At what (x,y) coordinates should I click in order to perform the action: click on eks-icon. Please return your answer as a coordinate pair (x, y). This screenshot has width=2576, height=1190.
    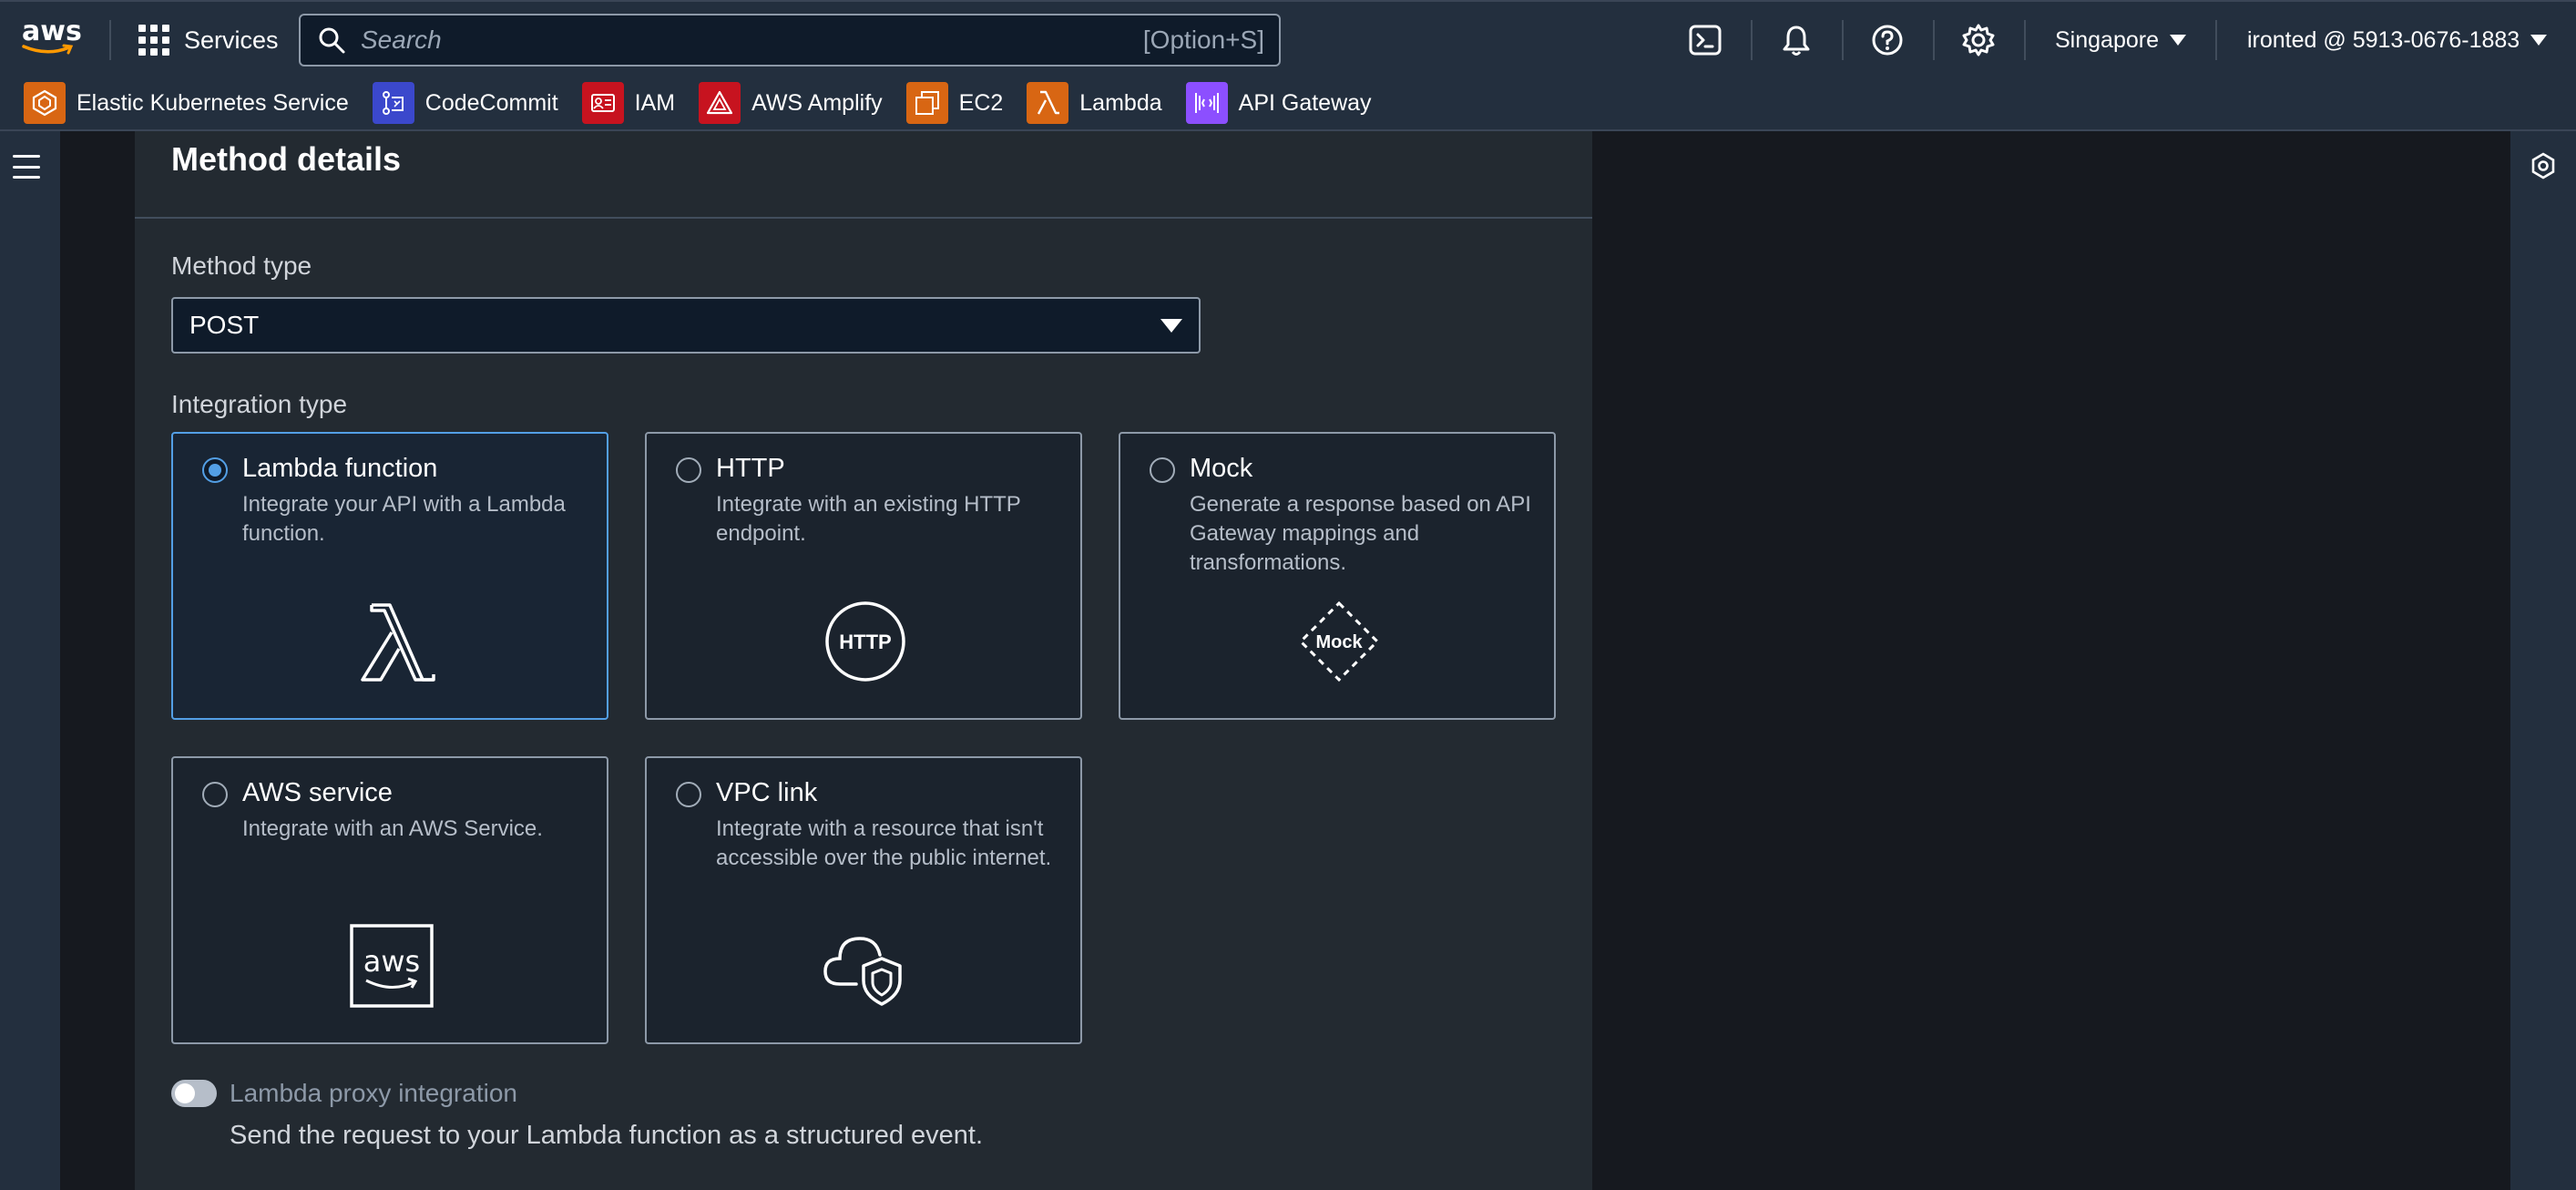
    Looking at the image, I should click on (45, 103).